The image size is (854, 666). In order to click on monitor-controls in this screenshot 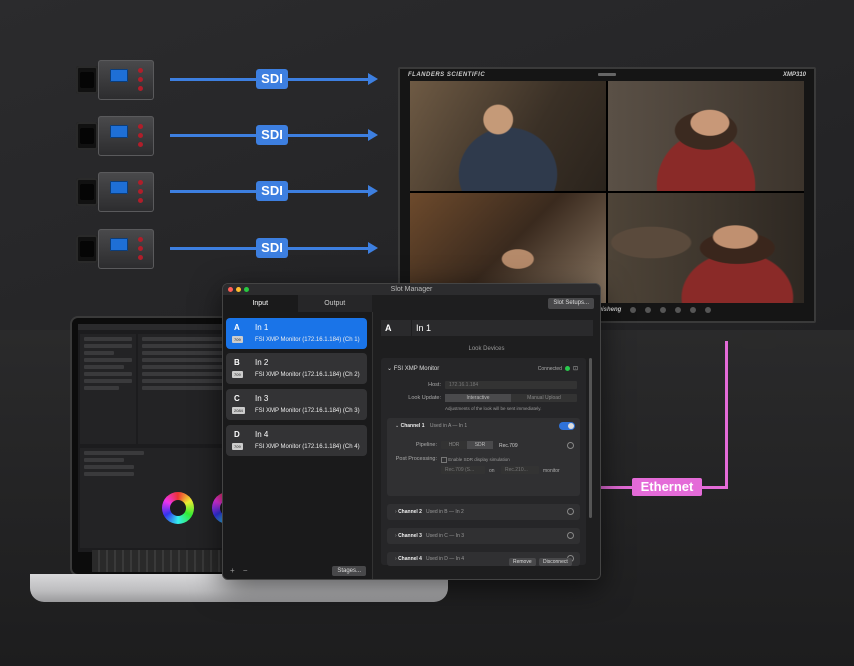, I will do `click(670, 310)`.